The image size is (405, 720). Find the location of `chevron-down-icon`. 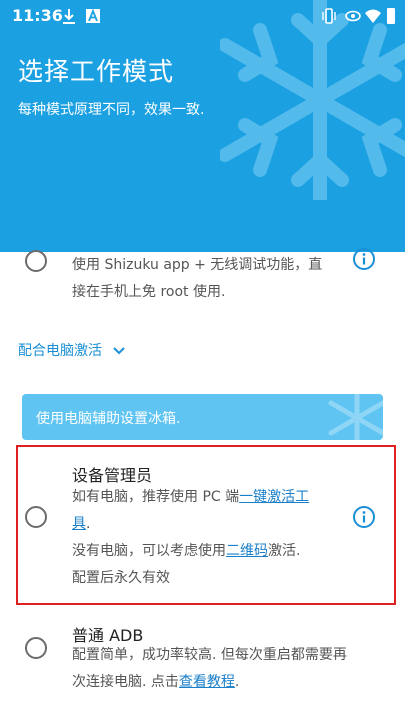

chevron-down-icon is located at coordinates (119, 351).